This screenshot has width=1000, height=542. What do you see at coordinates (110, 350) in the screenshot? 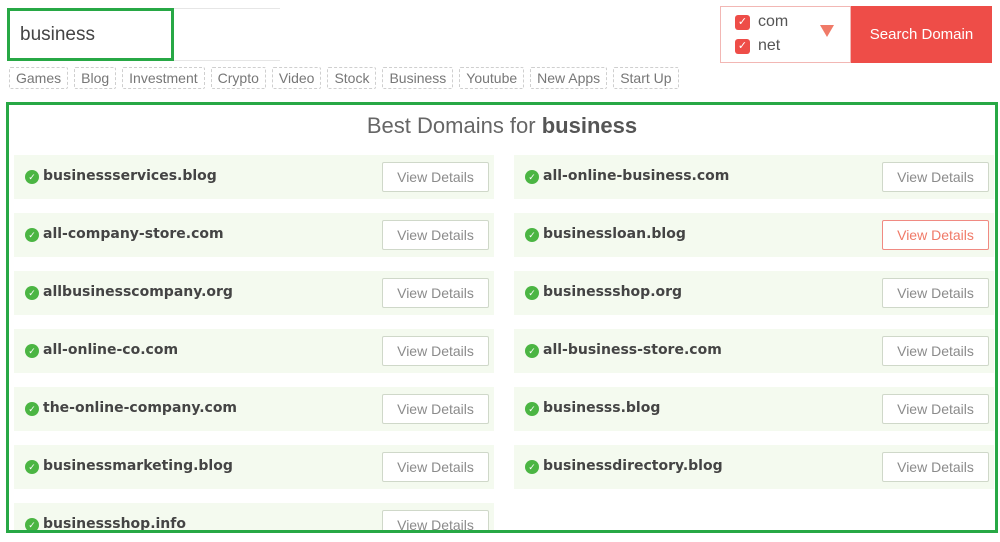
I see `domain-name: all-online-co.com` at bounding box center [110, 350].